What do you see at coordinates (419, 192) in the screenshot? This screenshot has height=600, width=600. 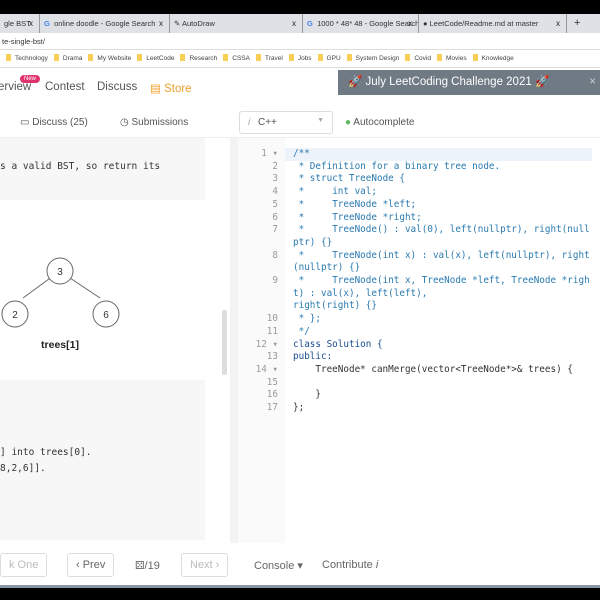 I see `code-row: 4 * int val;` at bounding box center [419, 192].